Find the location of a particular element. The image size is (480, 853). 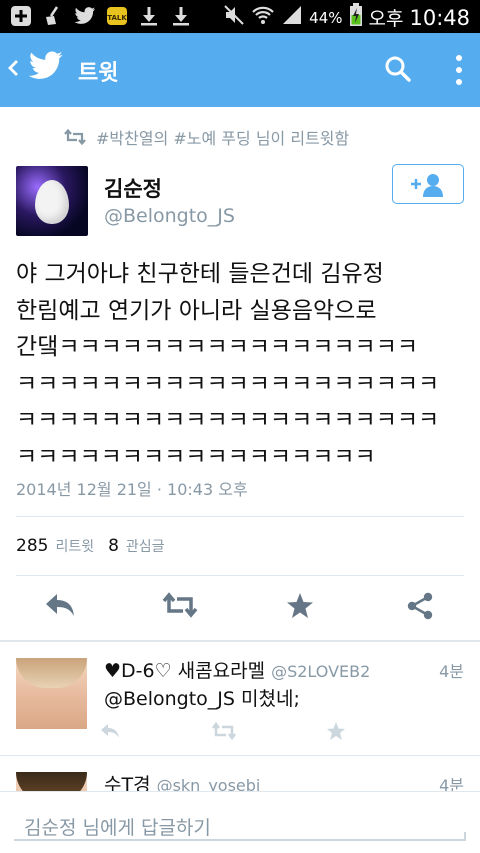

back-button is located at coordinates (13, 71).